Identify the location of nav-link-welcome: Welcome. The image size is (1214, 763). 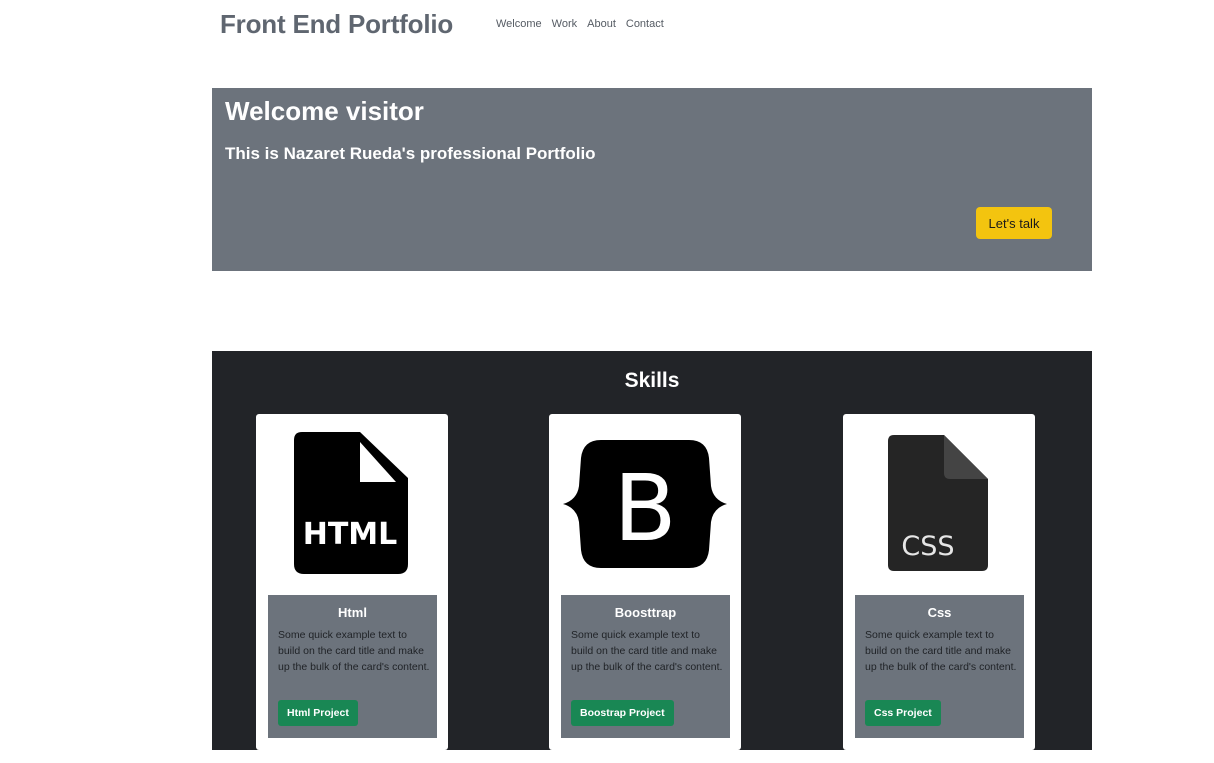
(519, 24).